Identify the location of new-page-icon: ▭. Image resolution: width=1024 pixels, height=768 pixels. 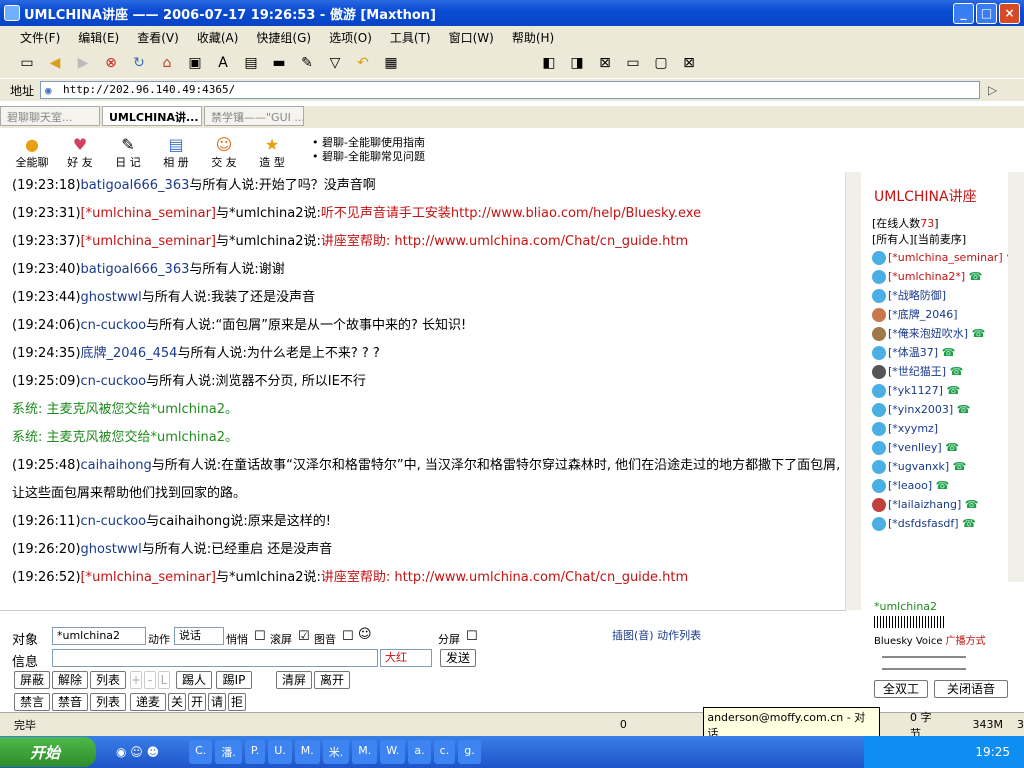
(27, 63).